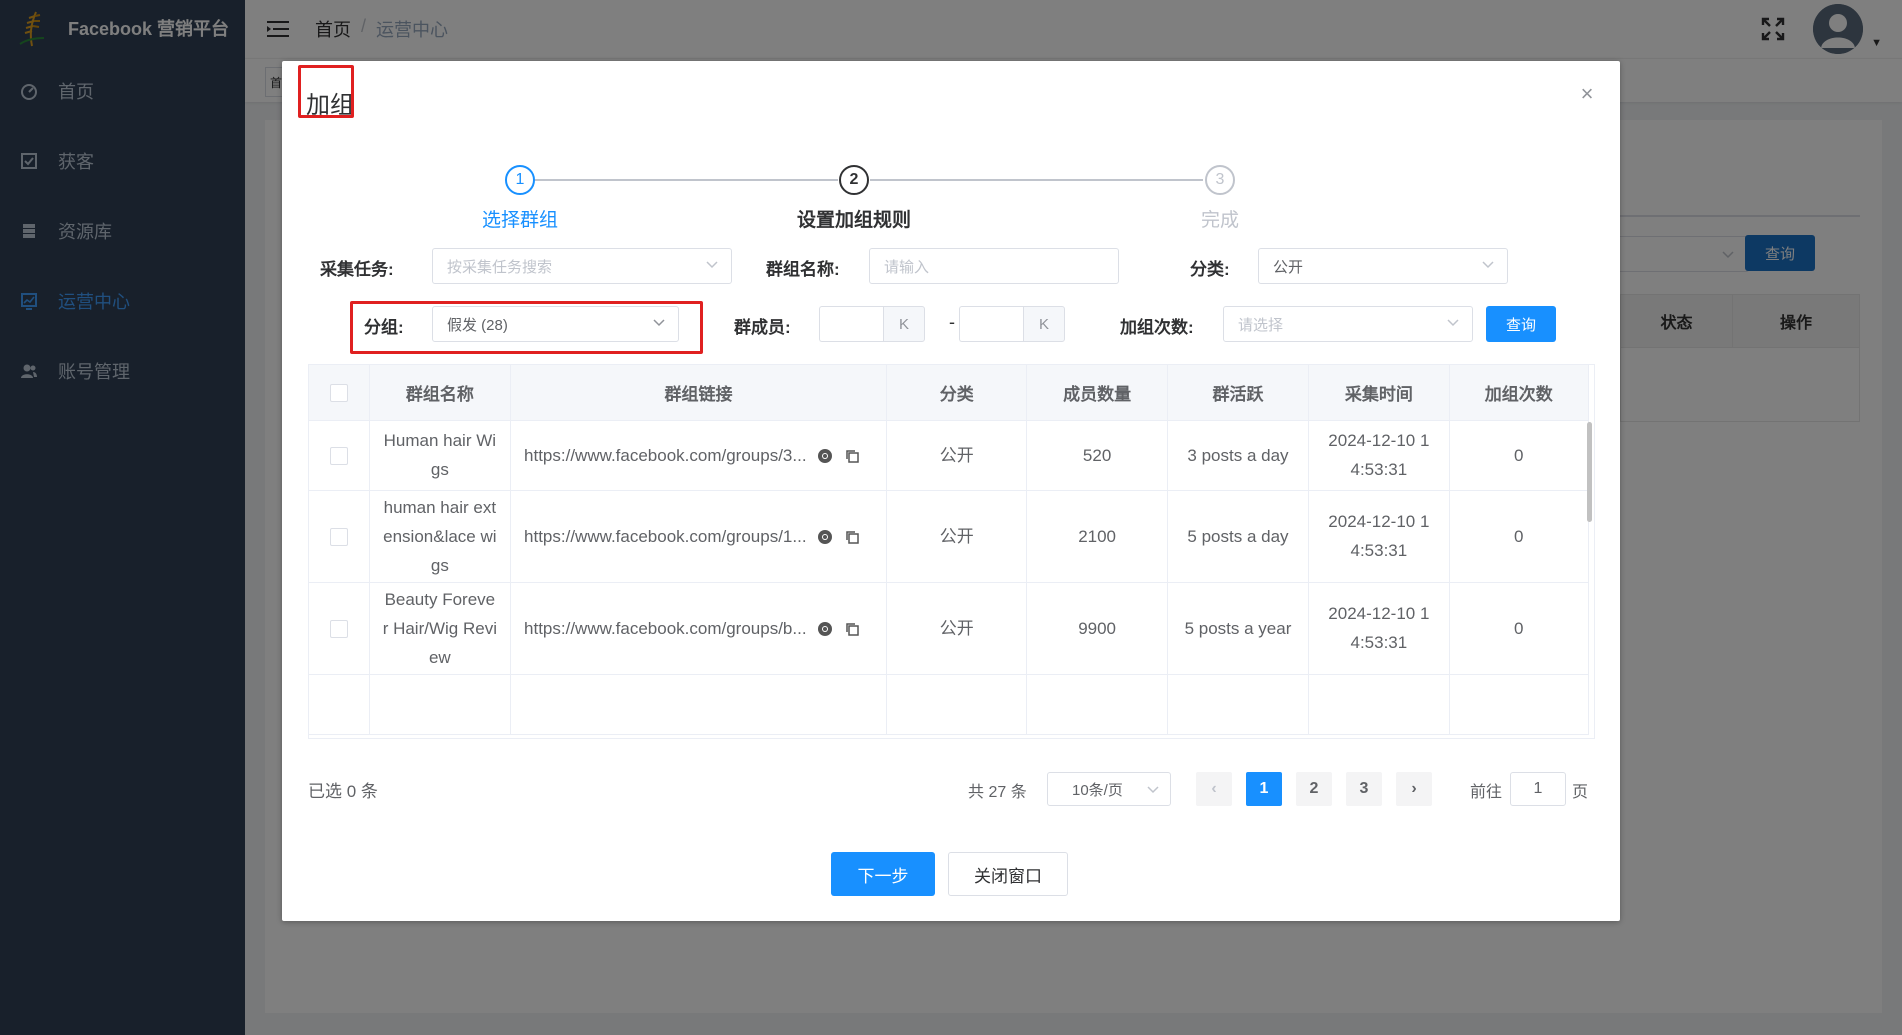  I want to click on members-cell: 9900, so click(1097, 628).